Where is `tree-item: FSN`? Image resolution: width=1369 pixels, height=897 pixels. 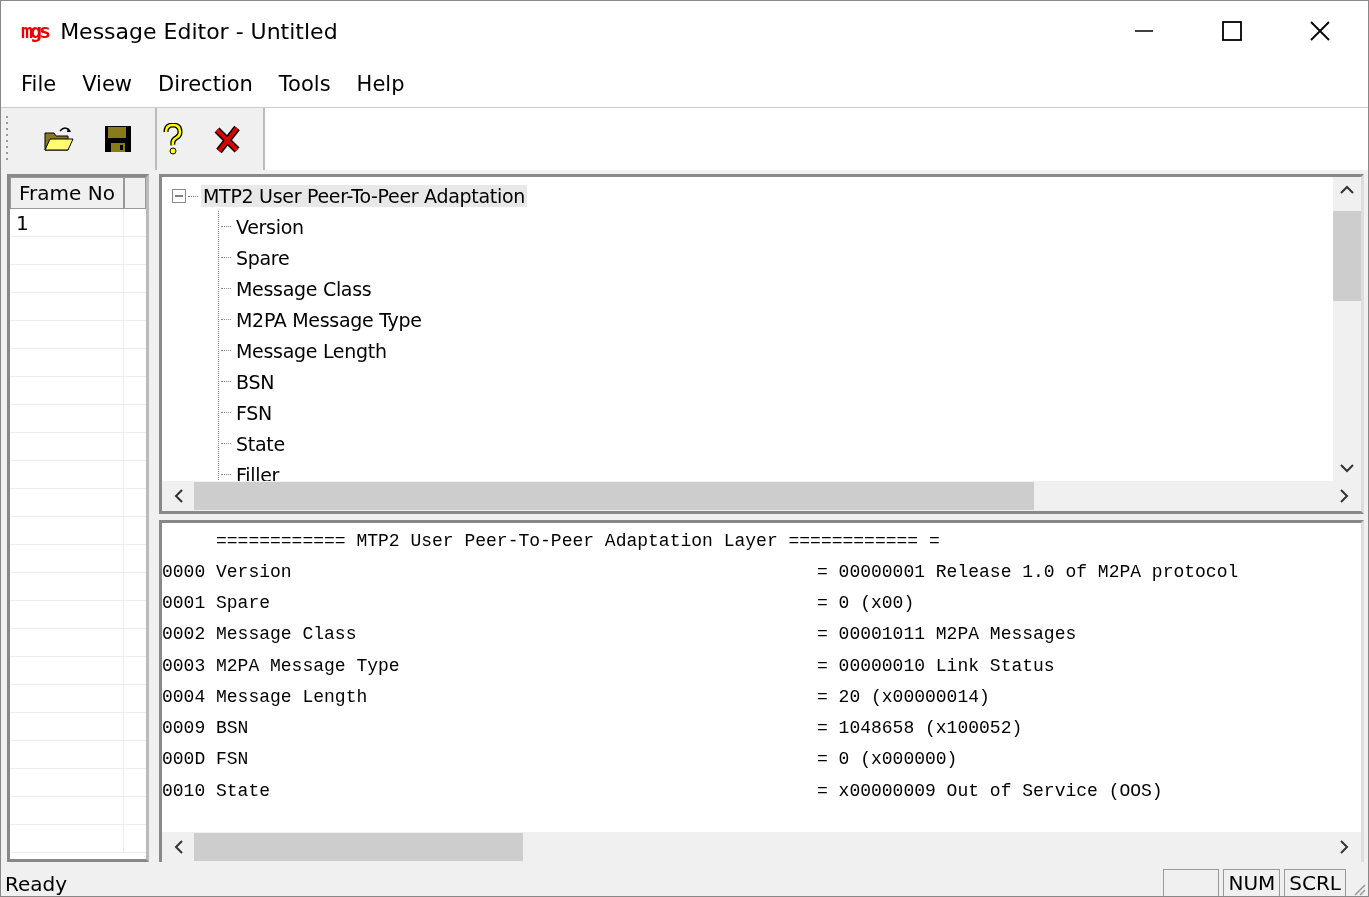
tree-item: FSN is located at coordinates (254, 412).